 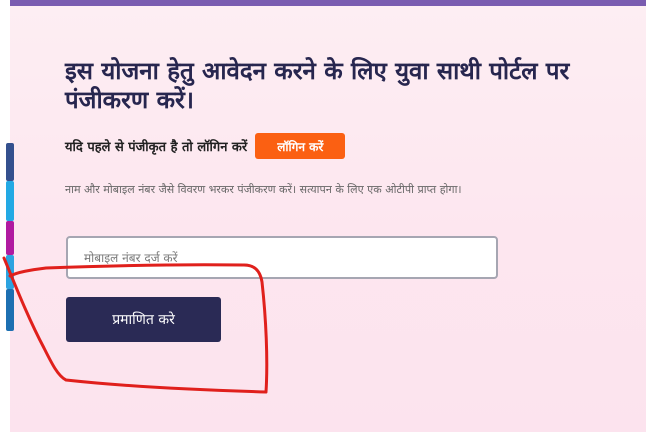 I want to click on linkedin-icon, so click(x=10, y=310).